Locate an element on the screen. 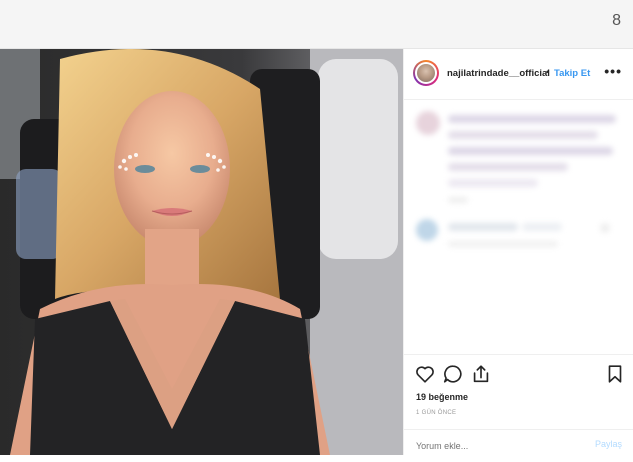  post-header: najilatrindade__official • Takip Et ••• is located at coordinates (518, 74).